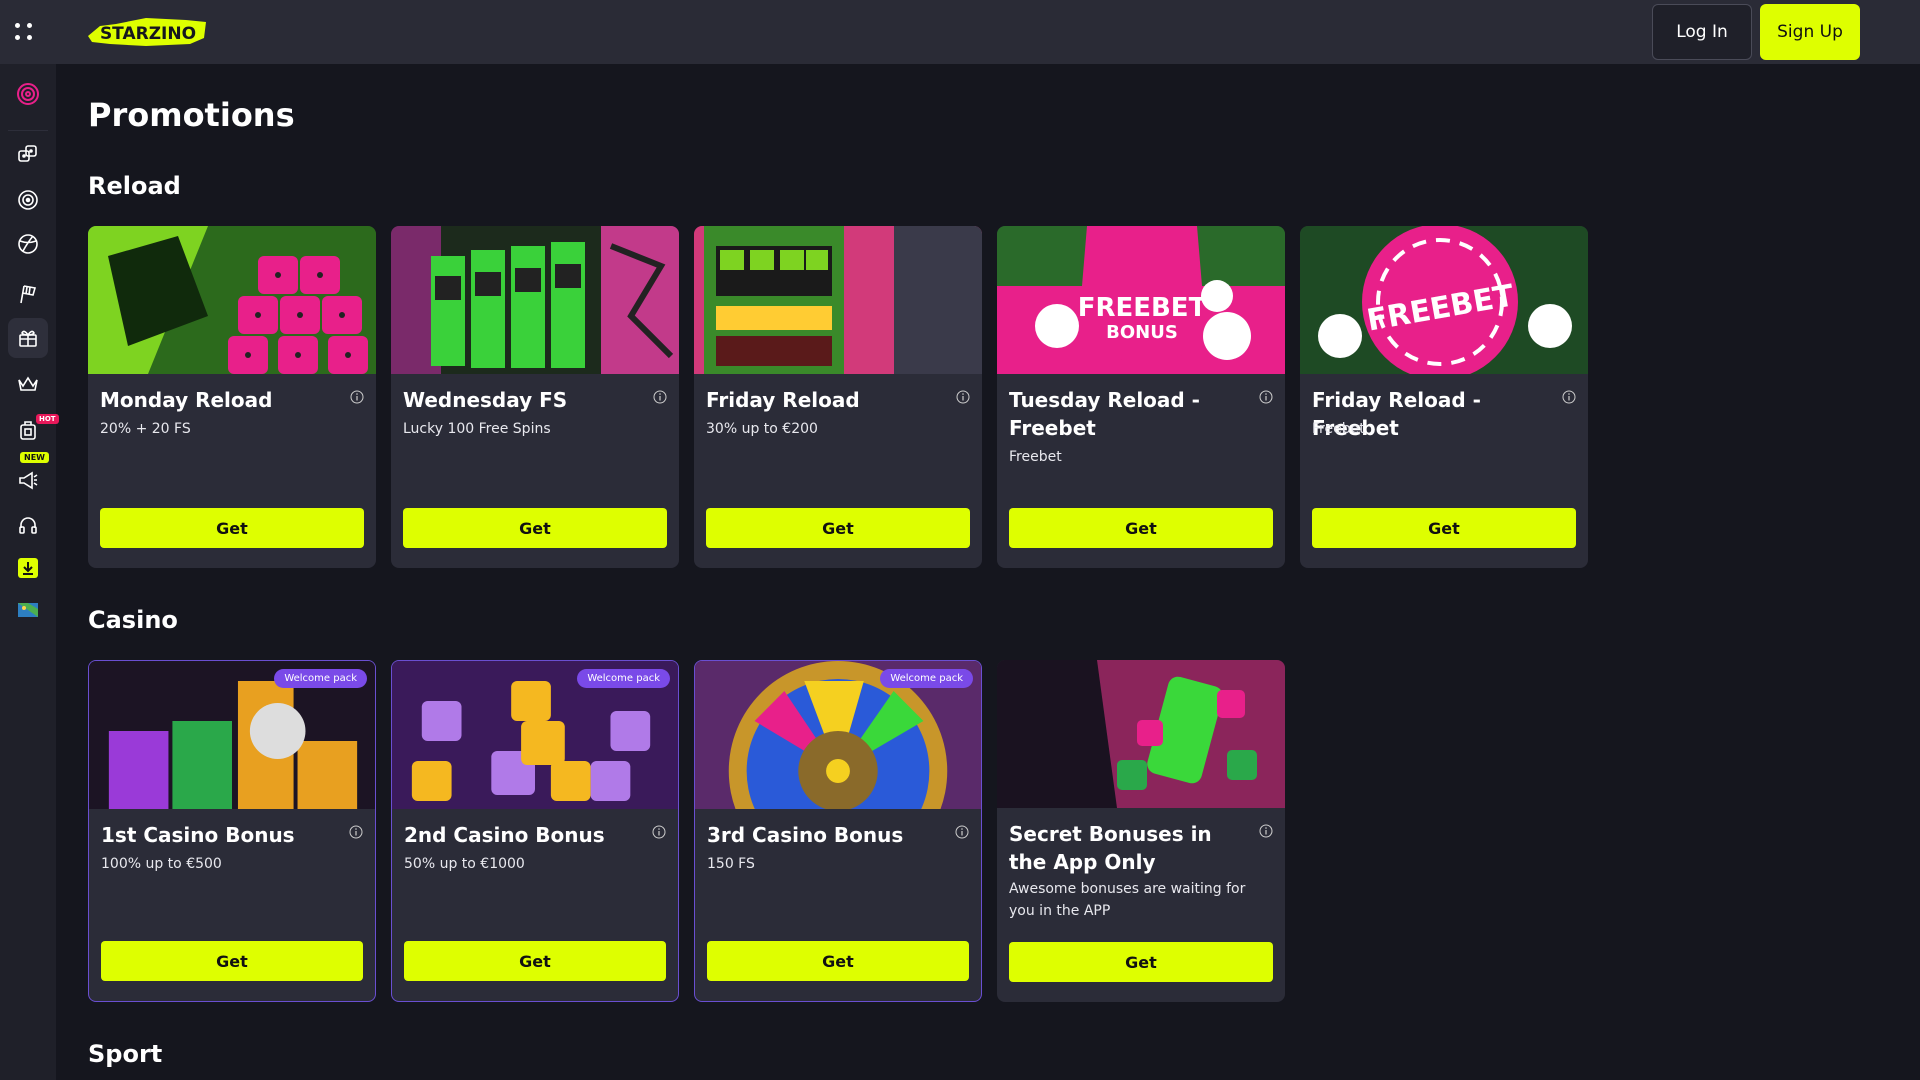 The image size is (1920, 1080). I want to click on promo-card-3rd-casino-bonus: Welcome pack 3rd Casino Bonus 150 FS Get, so click(838, 831).